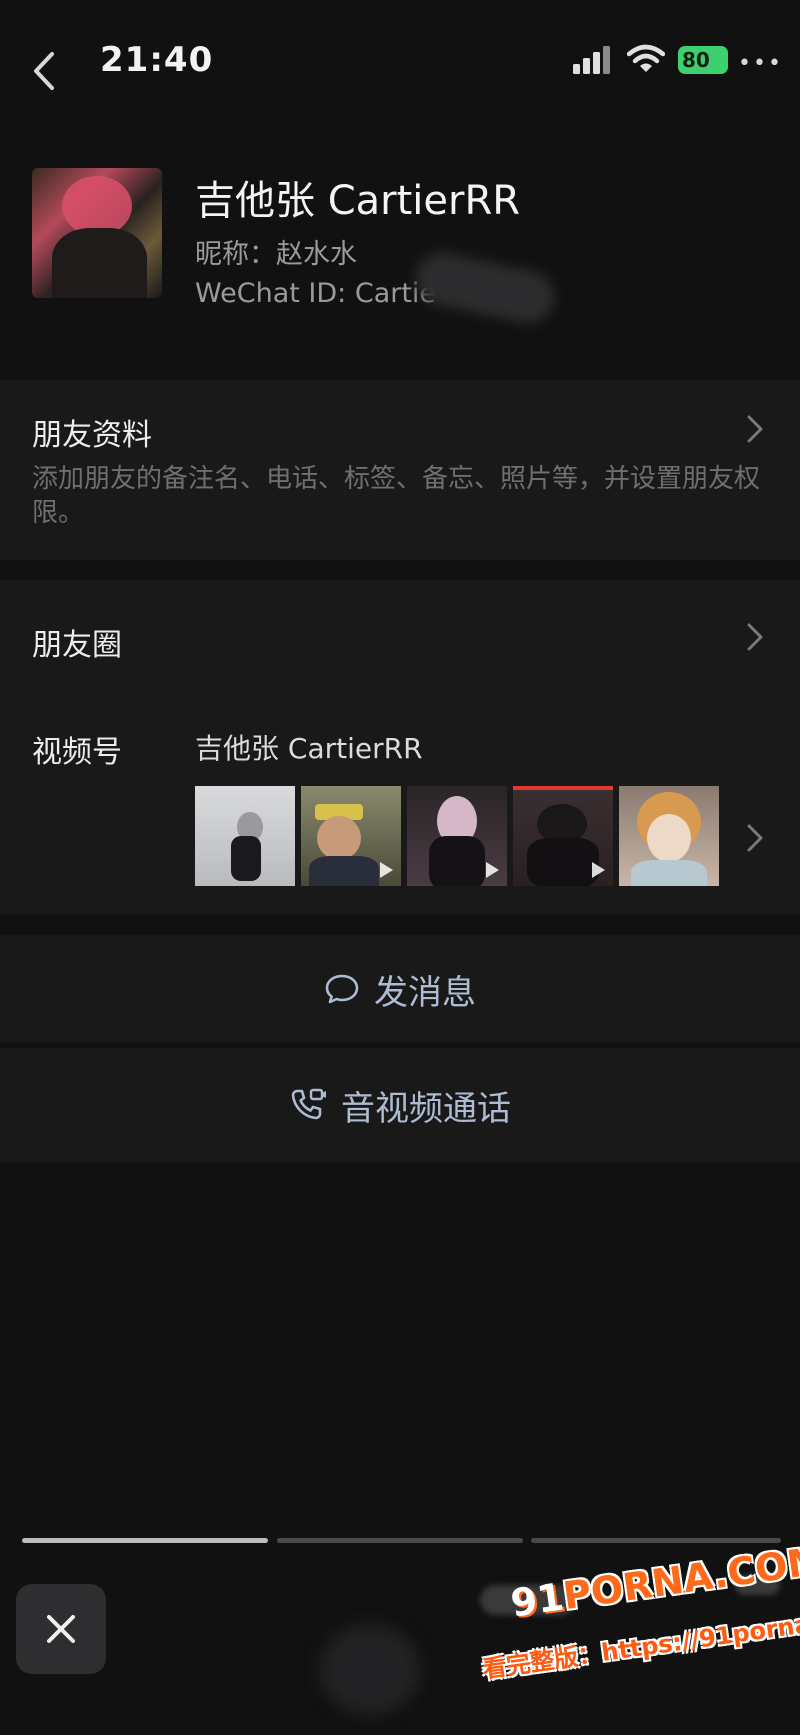 The height and width of the screenshot is (1735, 800). I want to click on send-message-button: 发消息, so click(400, 989).